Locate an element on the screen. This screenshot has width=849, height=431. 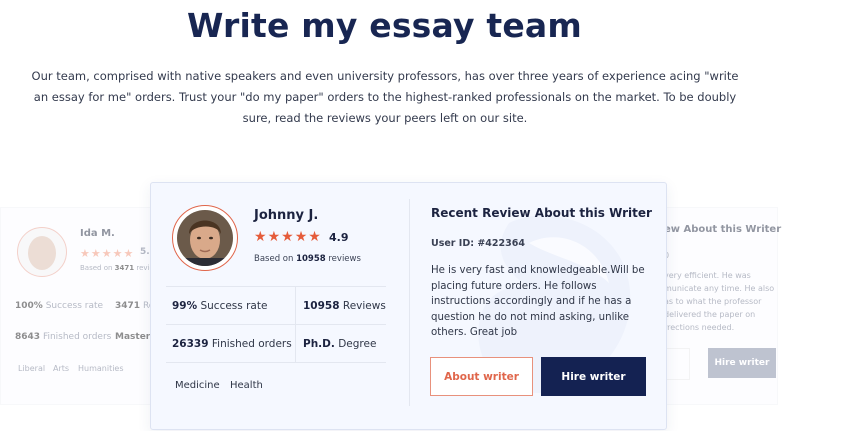
rating-stars: ★ ★ ★ ★ ★ is located at coordinates (287, 237).